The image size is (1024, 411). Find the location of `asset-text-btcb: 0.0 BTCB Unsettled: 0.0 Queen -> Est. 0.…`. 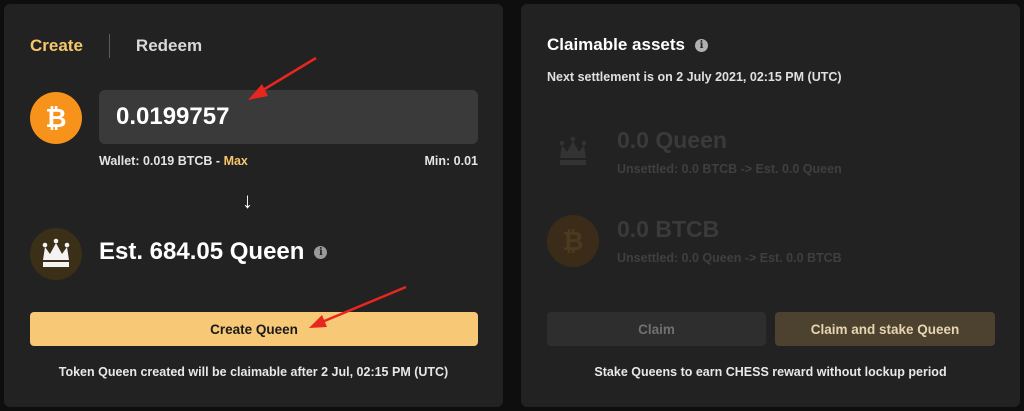

asset-text-btcb: 0.0 BTCB Unsettled: 0.0 Queen -> Est. 0.… is located at coordinates (729, 240).